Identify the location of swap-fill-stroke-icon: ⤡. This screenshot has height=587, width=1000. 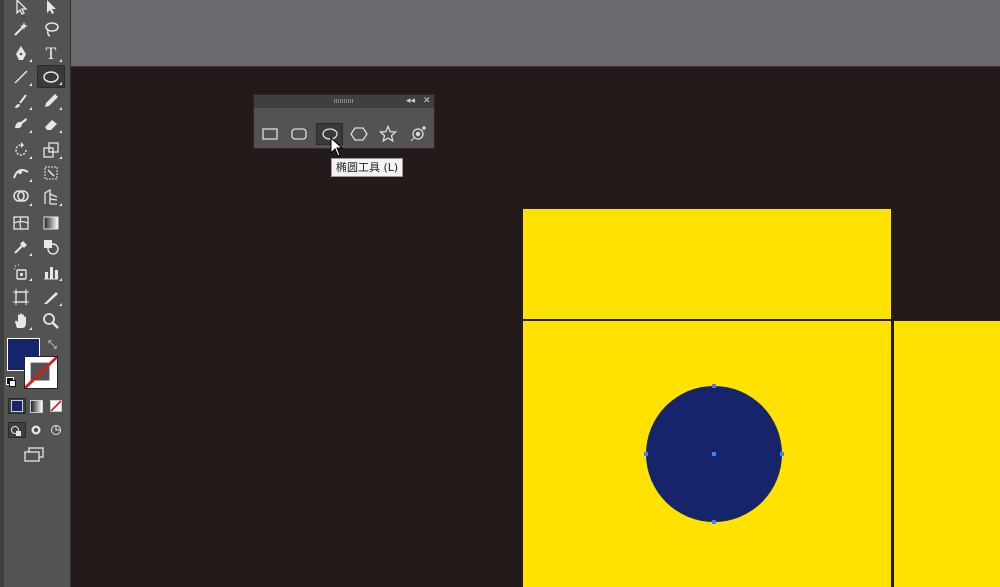
(52, 345).